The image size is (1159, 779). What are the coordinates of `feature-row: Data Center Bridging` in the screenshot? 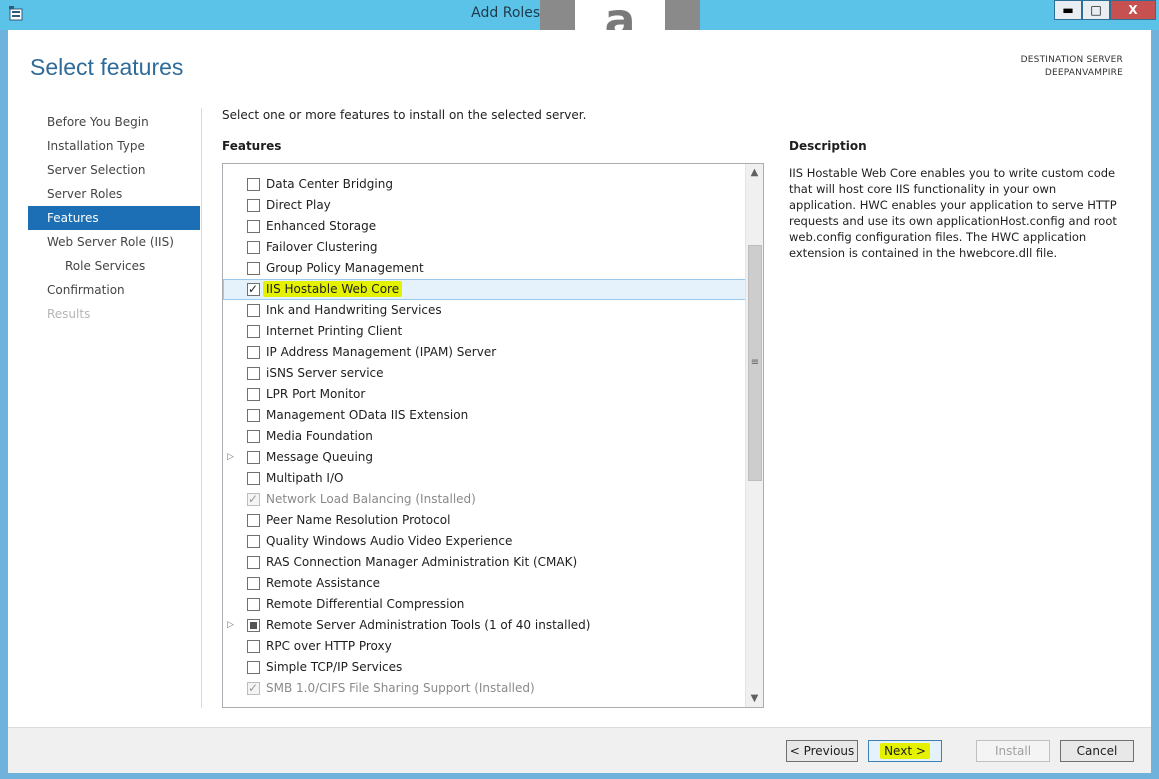 It's located at (484, 184).